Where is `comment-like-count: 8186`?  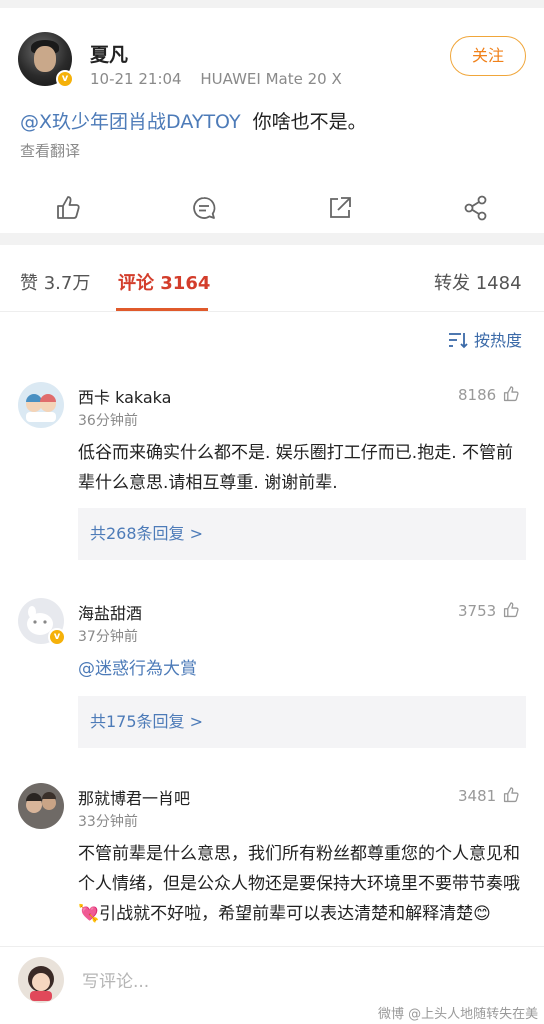 comment-like-count: 8186 is located at coordinates (477, 395).